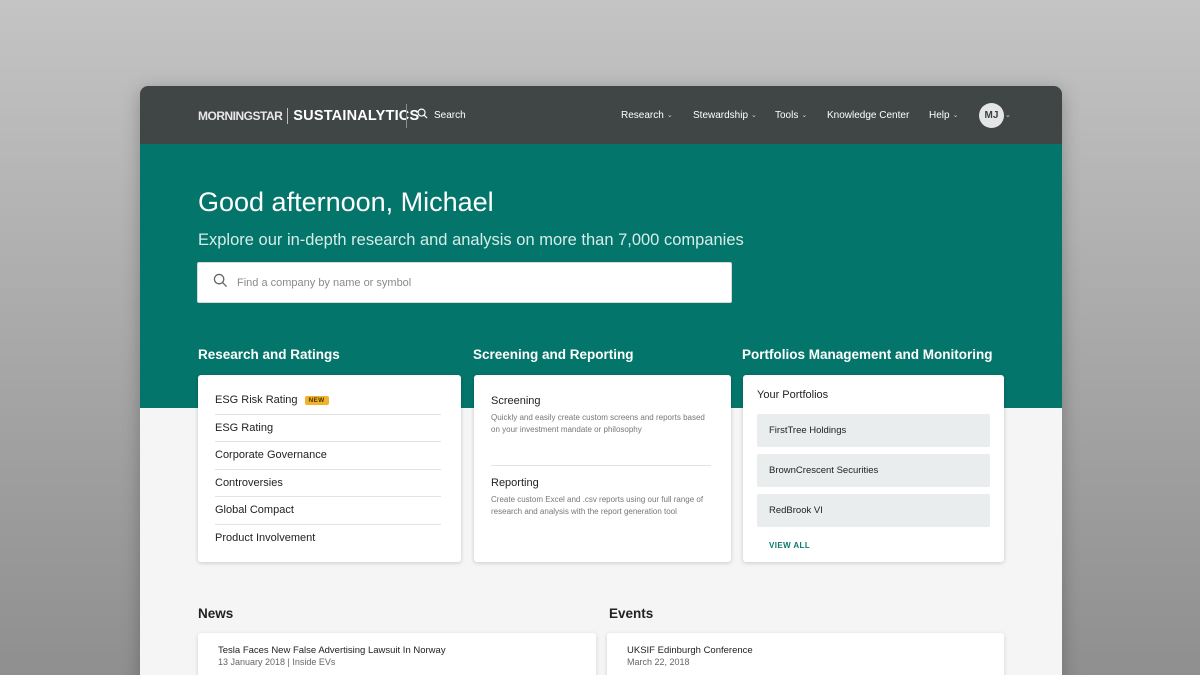  I want to click on list-item-global-compact: Global Compact, so click(328, 511).